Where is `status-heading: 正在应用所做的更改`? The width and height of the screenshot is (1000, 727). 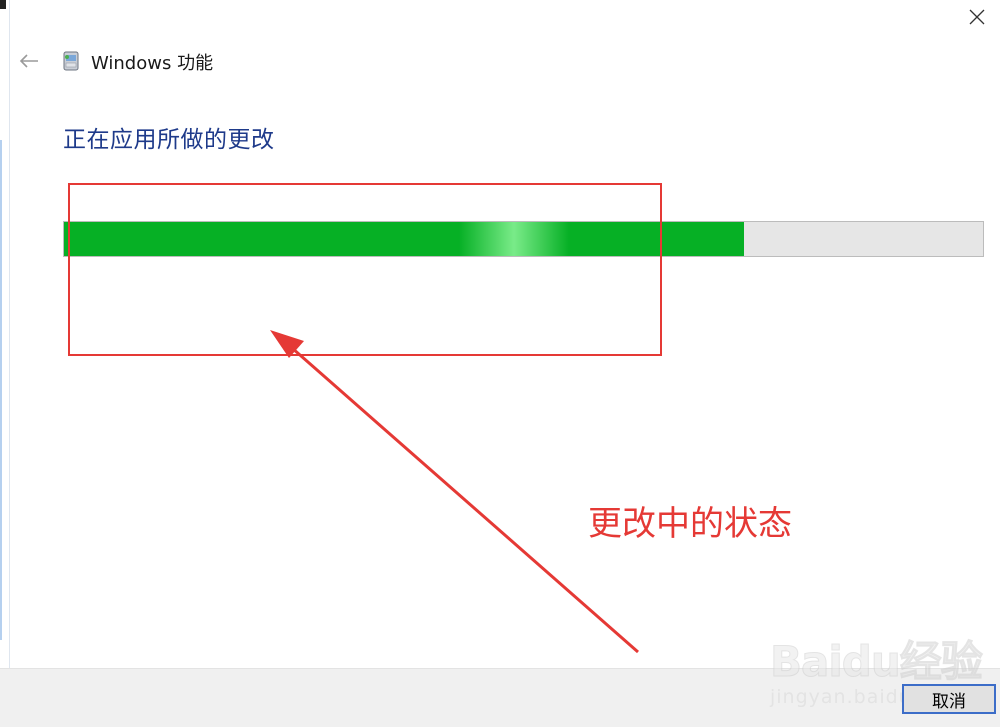 status-heading: 正在应用所做的更改 is located at coordinates (169, 140).